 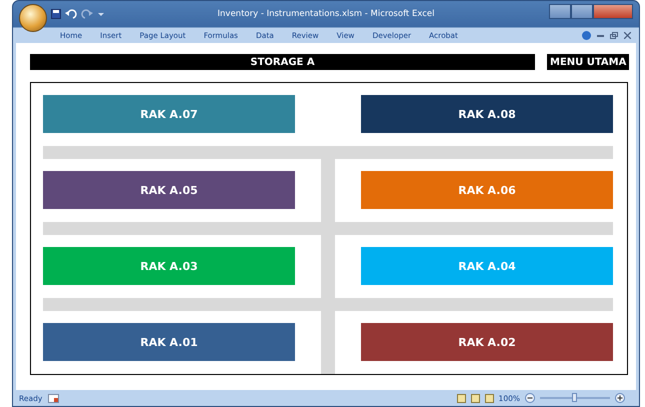 What do you see at coordinates (326, 14) in the screenshot?
I see `window-title: Inventory - Instrumentations.xlsm - Microsoft Excel` at bounding box center [326, 14].